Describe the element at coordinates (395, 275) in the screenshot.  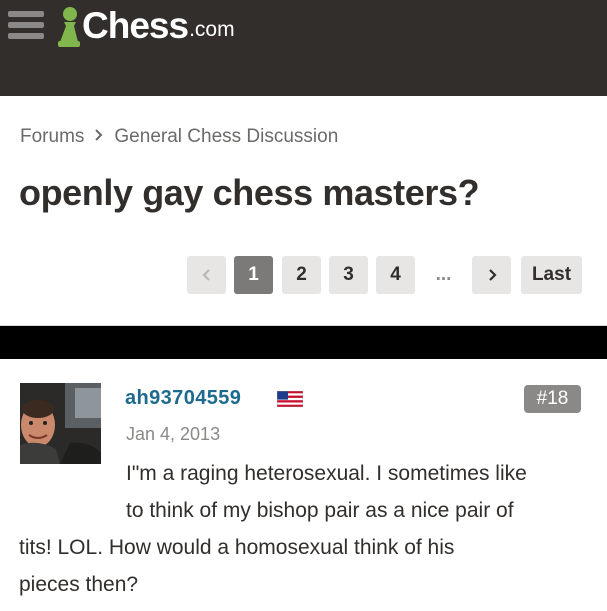
I see `page-button-4: 4` at that location.